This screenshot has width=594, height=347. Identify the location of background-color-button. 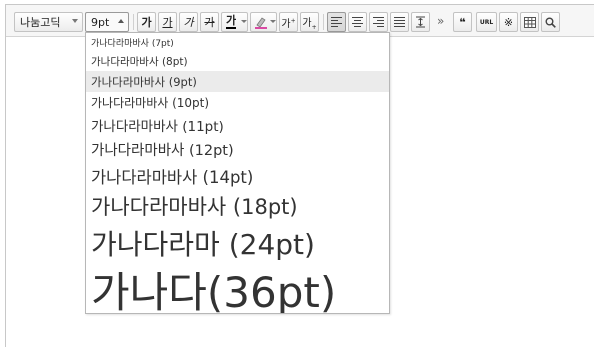
(263, 22).